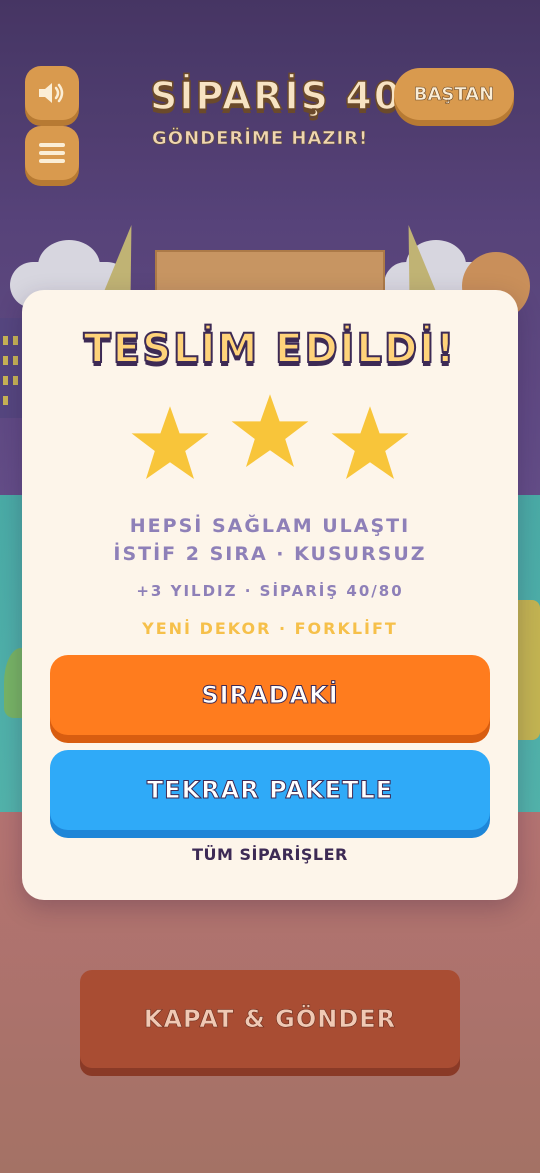  What do you see at coordinates (270, 554) in the screenshot?
I see `status-line-stacking: İSTİF 2 SIRA · KUSURSUZ` at bounding box center [270, 554].